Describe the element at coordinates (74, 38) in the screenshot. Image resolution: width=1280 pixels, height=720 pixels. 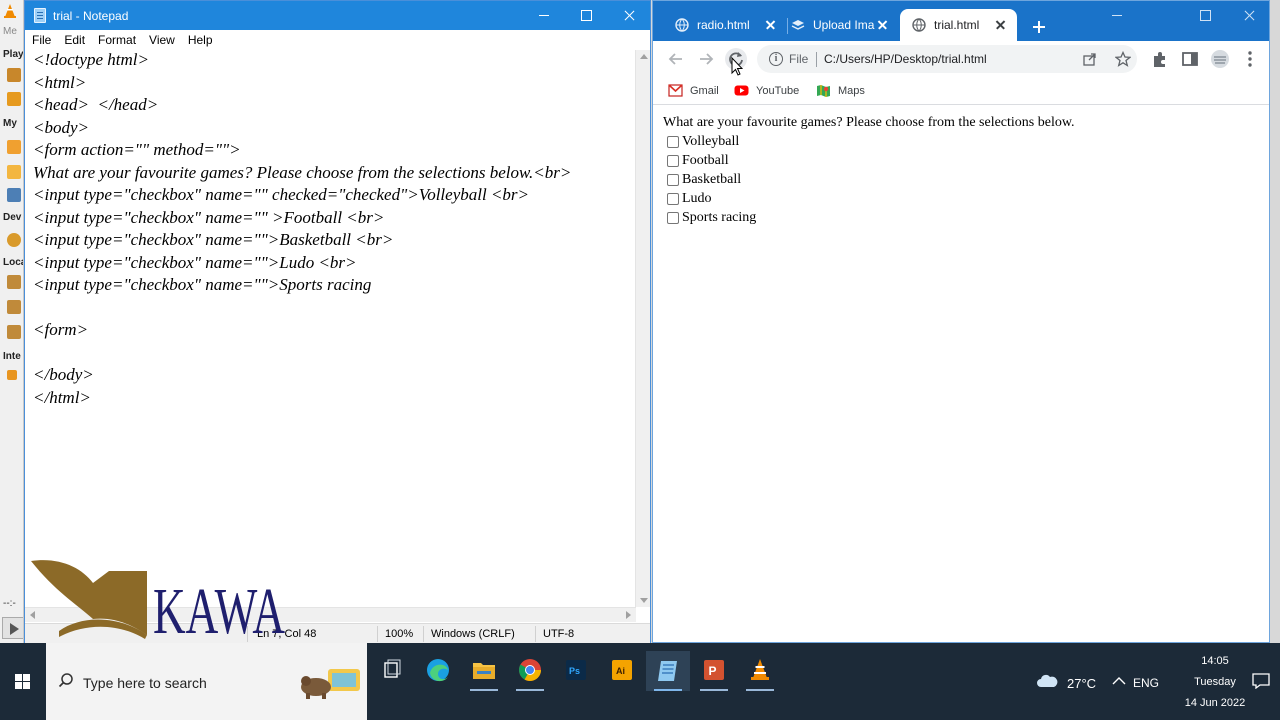
I see `menu-edit: Edit` at that location.